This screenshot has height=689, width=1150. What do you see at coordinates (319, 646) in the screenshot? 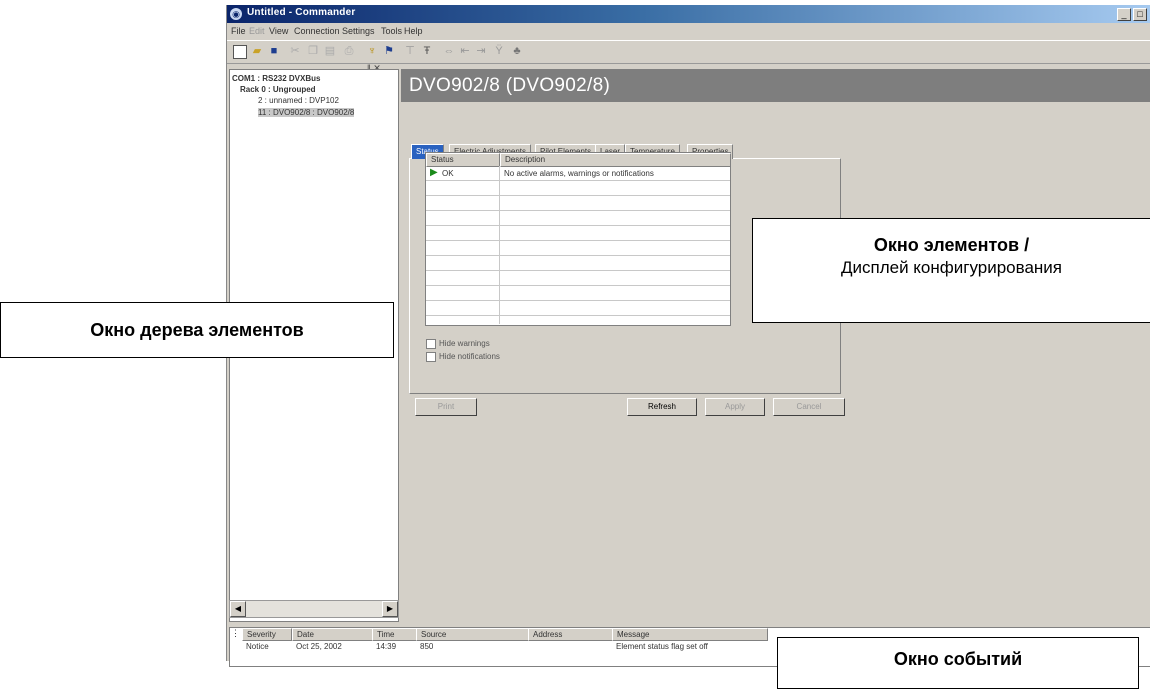
I see `event-date: Oct 25, 2002` at bounding box center [319, 646].